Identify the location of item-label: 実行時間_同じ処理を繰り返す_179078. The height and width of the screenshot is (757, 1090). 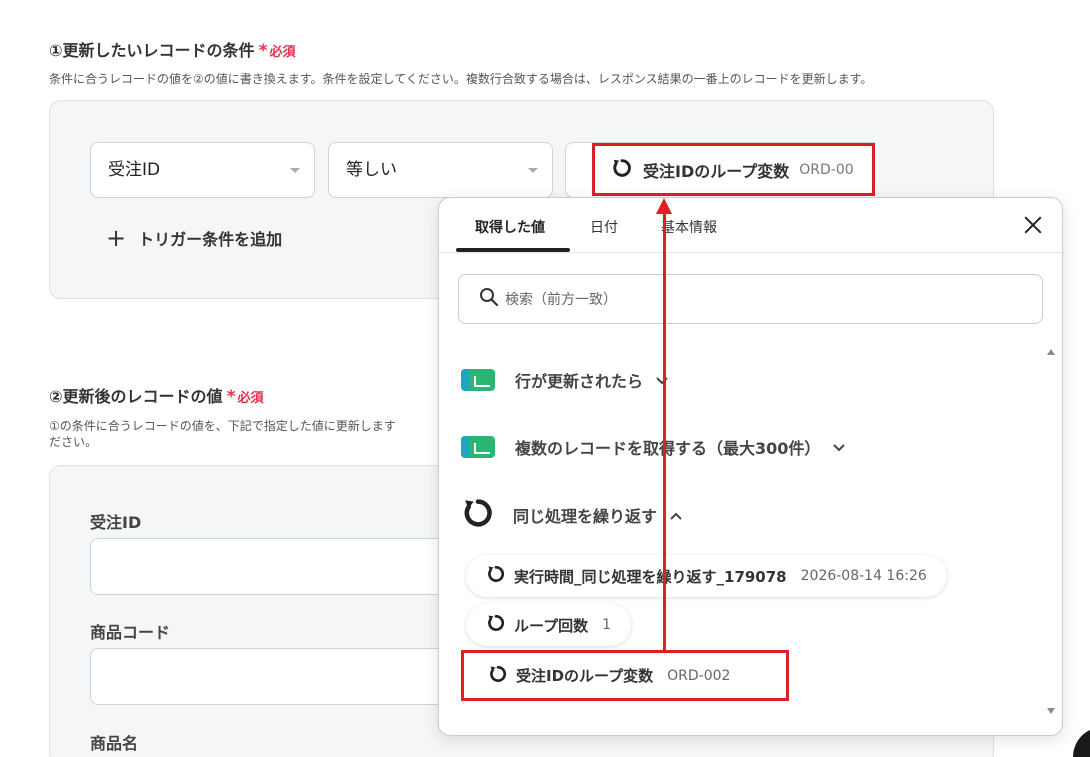
(650, 576).